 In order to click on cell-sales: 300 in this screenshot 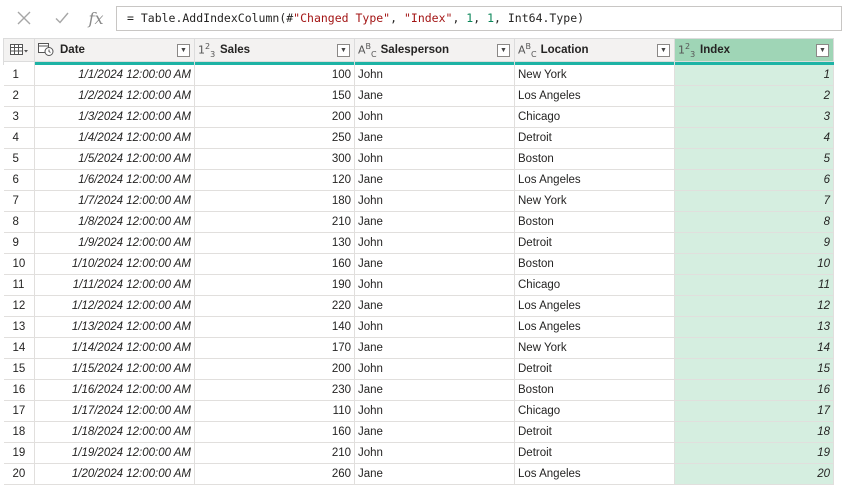, I will do `click(274, 159)`.